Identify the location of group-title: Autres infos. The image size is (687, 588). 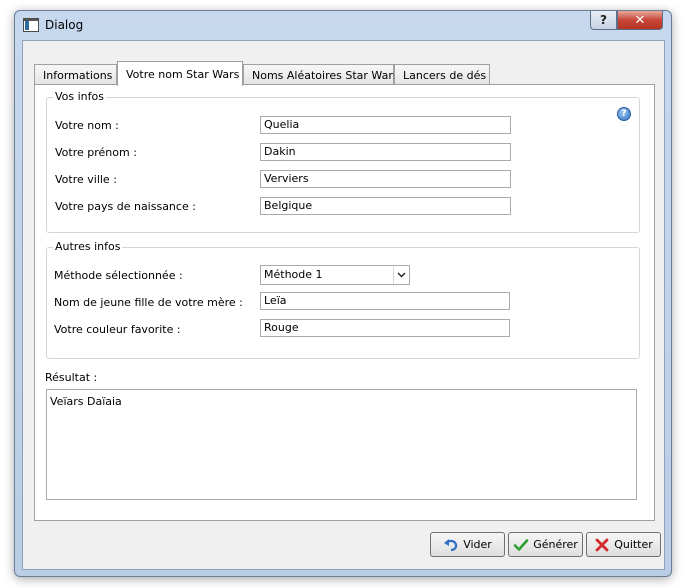
(88, 246).